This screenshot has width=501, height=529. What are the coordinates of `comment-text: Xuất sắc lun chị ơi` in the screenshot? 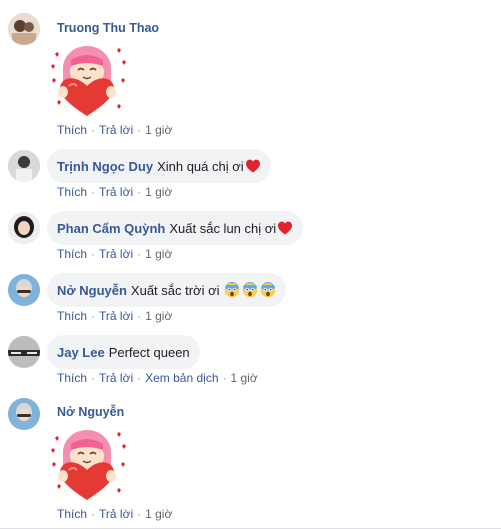 It's located at (223, 228).